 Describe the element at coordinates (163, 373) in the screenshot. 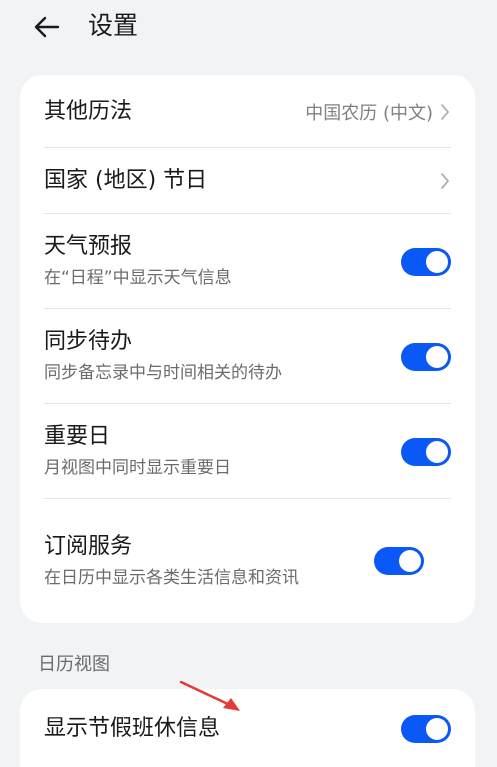

I see `setting-description: 同步备忘录中与时间相关的待办` at that location.